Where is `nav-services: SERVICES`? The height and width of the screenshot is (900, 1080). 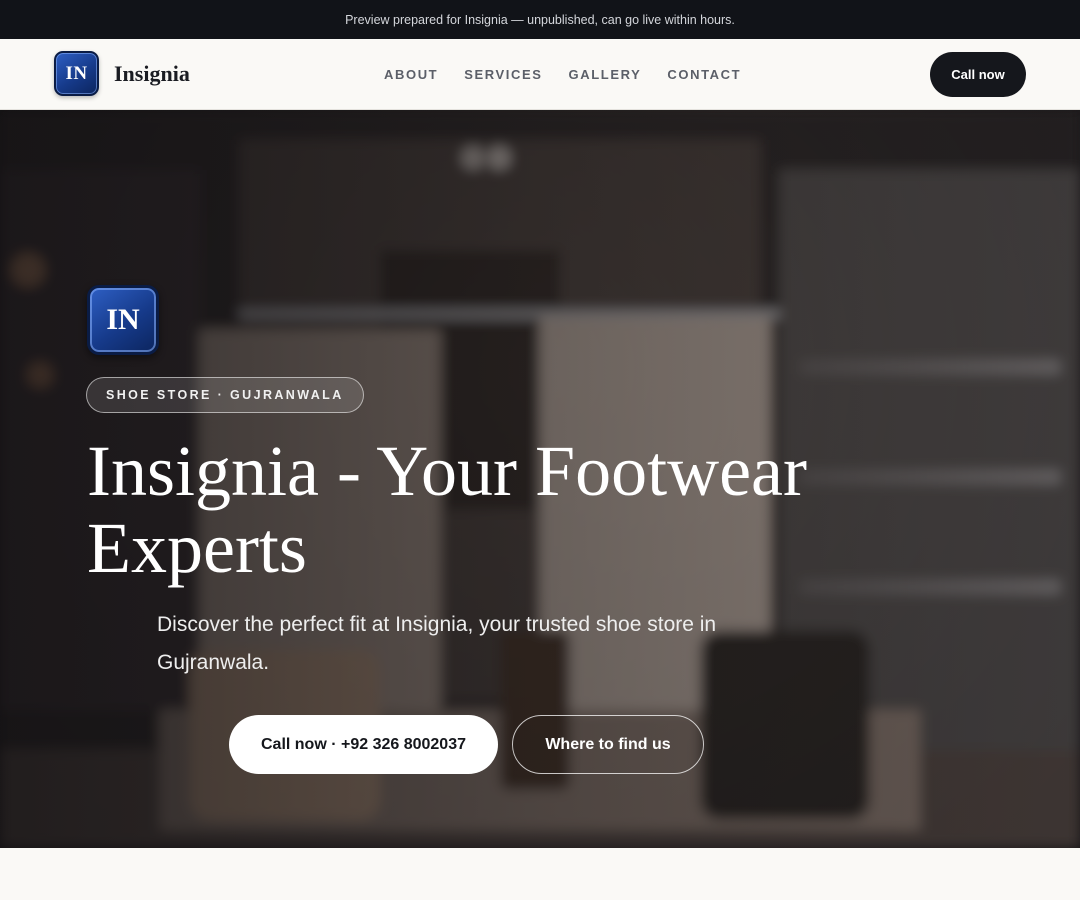
nav-services: SERVICES is located at coordinates (503, 74).